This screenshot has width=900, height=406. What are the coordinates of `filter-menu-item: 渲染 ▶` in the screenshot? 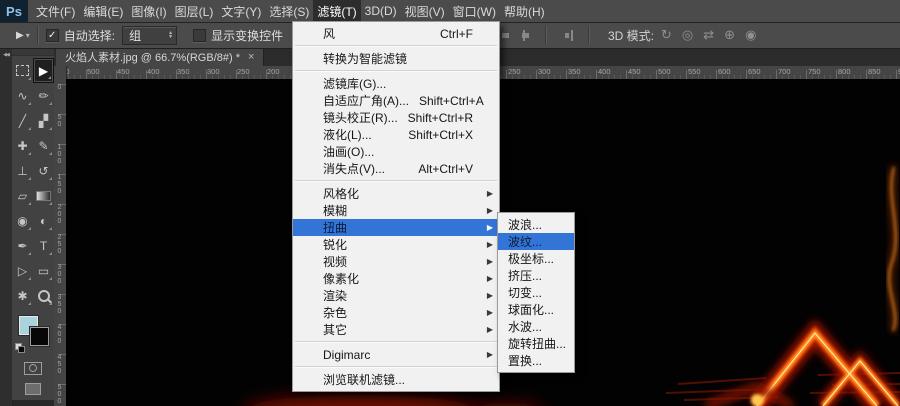 It's located at (396, 295).